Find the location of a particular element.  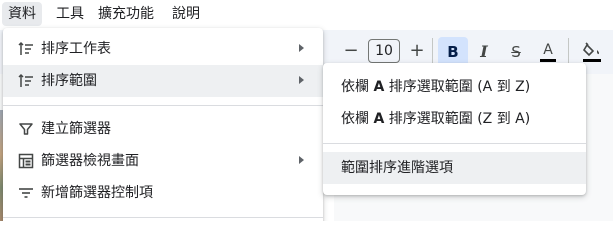

menu-item-filter-views: 篩選器檢視畫面 is located at coordinates (163, 161).